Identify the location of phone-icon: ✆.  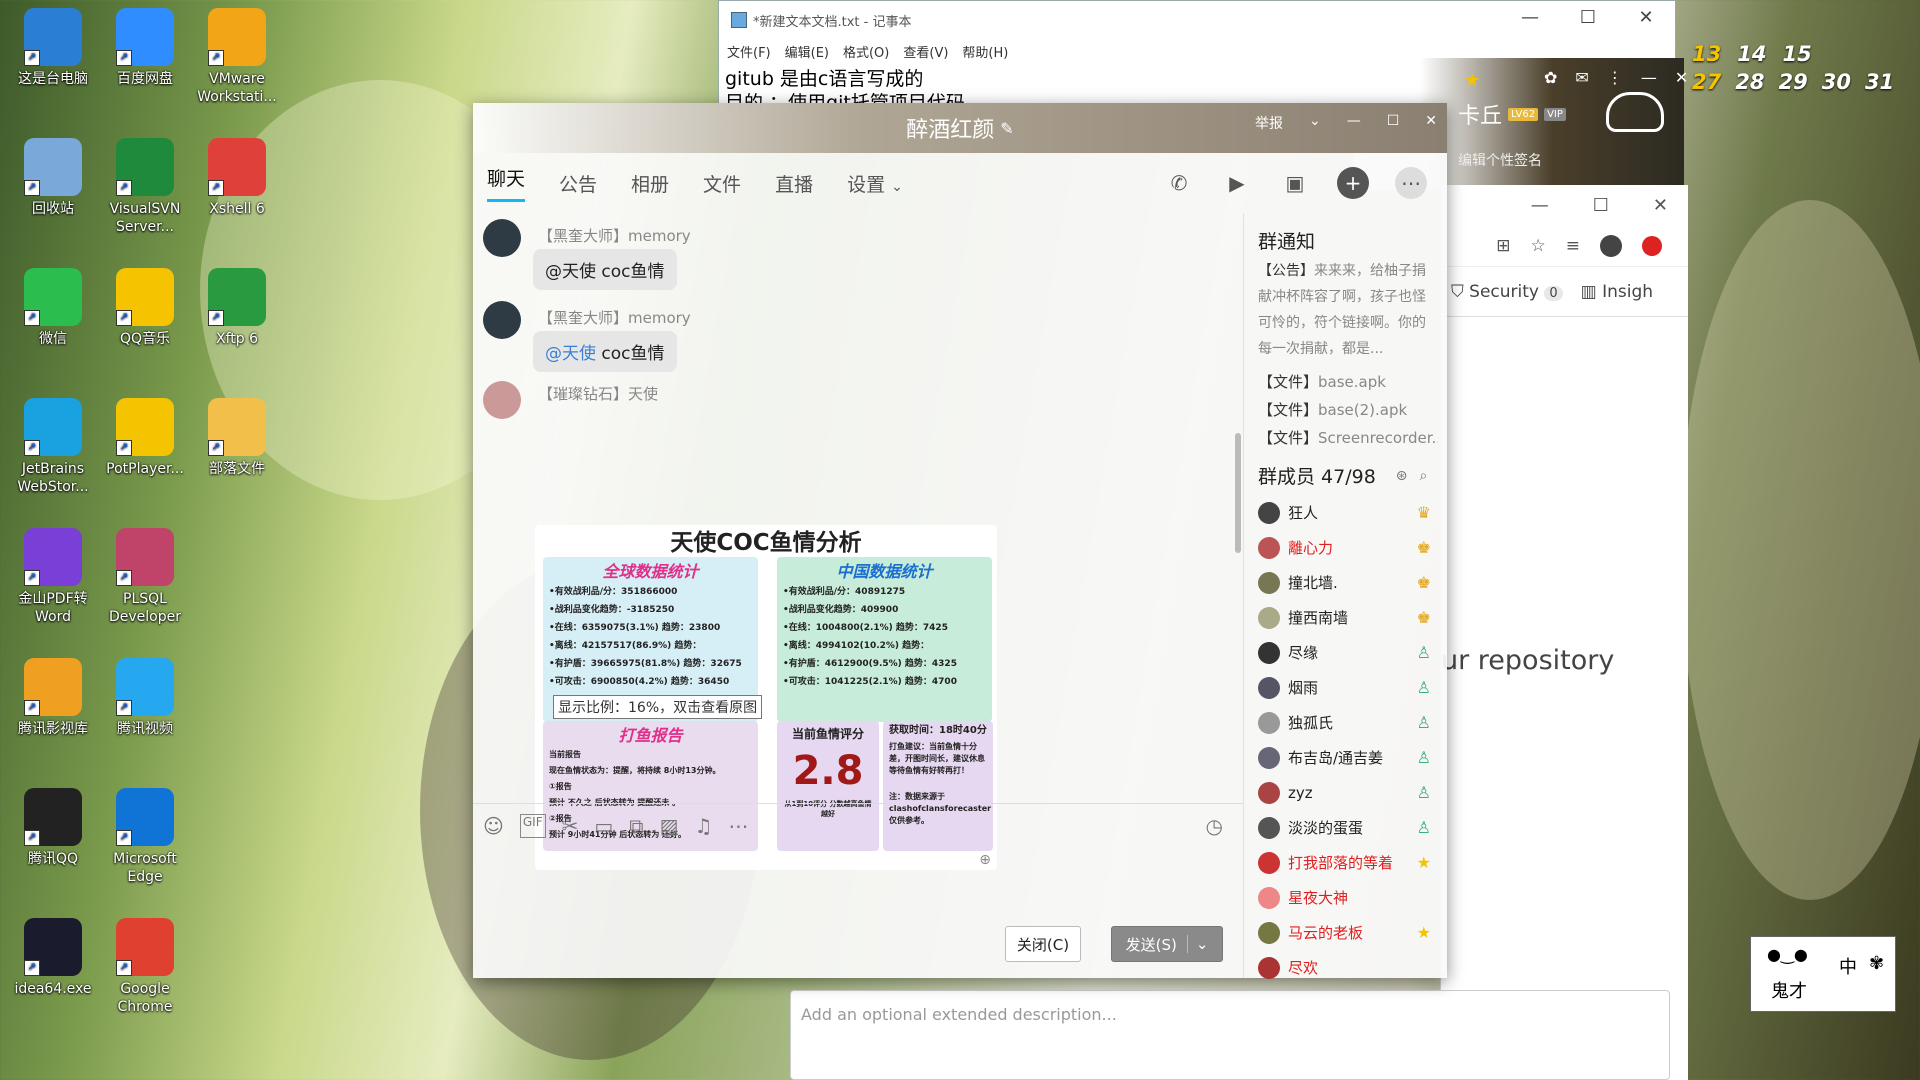
(1179, 183).